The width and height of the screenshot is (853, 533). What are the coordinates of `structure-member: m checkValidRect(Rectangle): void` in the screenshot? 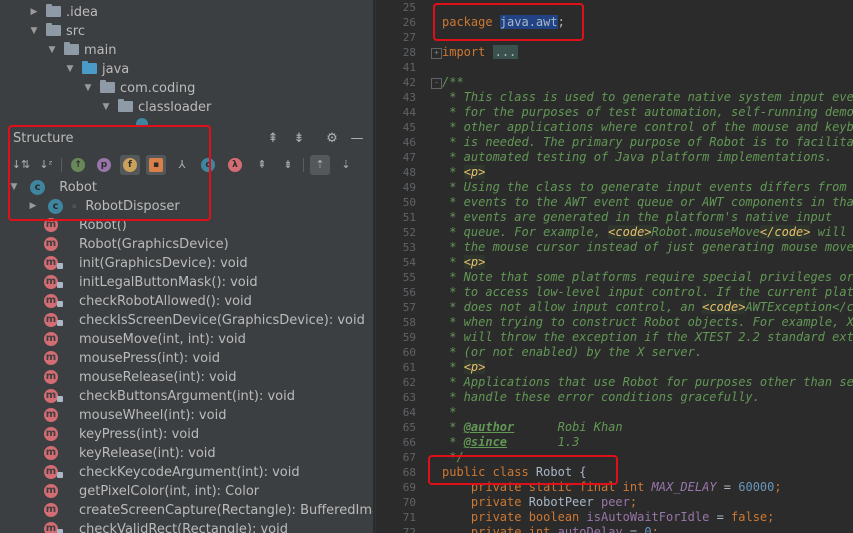 It's located at (186, 526).